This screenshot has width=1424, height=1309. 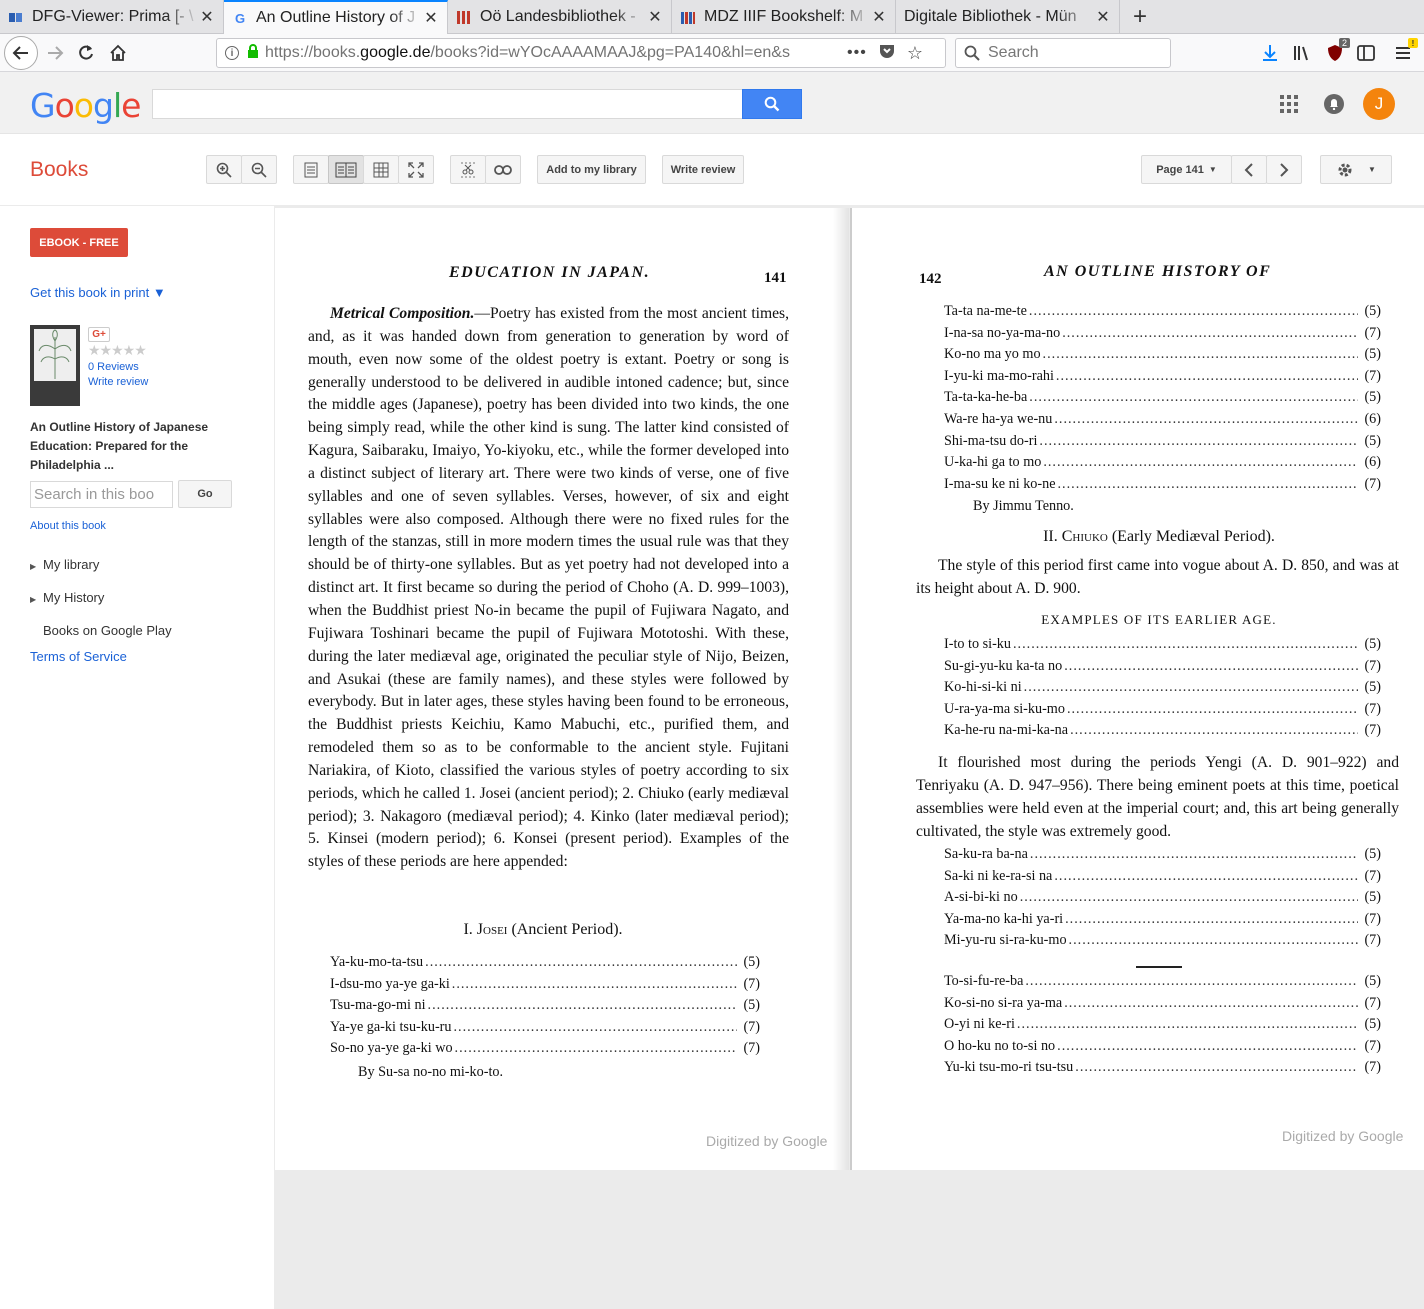 What do you see at coordinates (1186, 169) in the screenshot?
I see `page-select-dropdown: Page 141 ▼` at bounding box center [1186, 169].